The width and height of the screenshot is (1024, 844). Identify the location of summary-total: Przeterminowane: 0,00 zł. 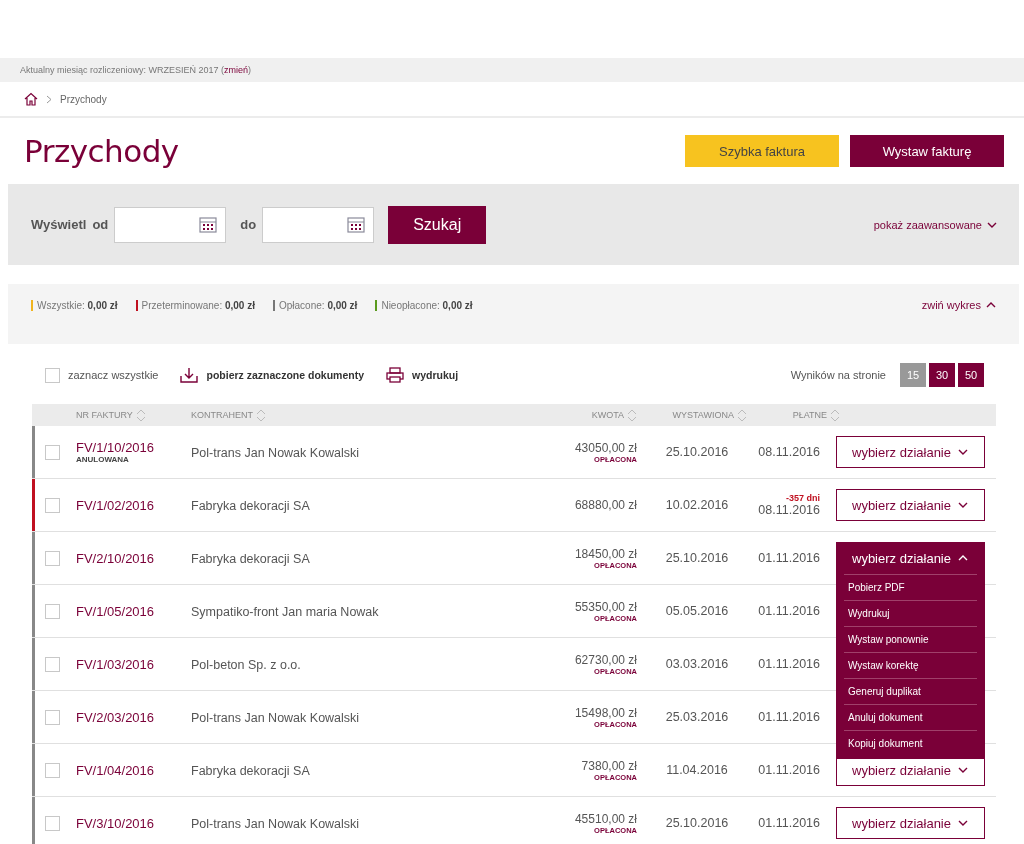
(198, 305).